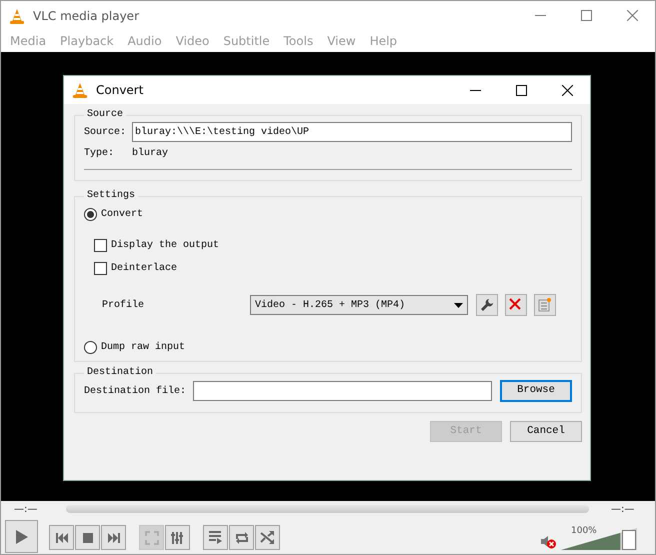 The image size is (656, 555). I want to click on stop-button, so click(87, 537).